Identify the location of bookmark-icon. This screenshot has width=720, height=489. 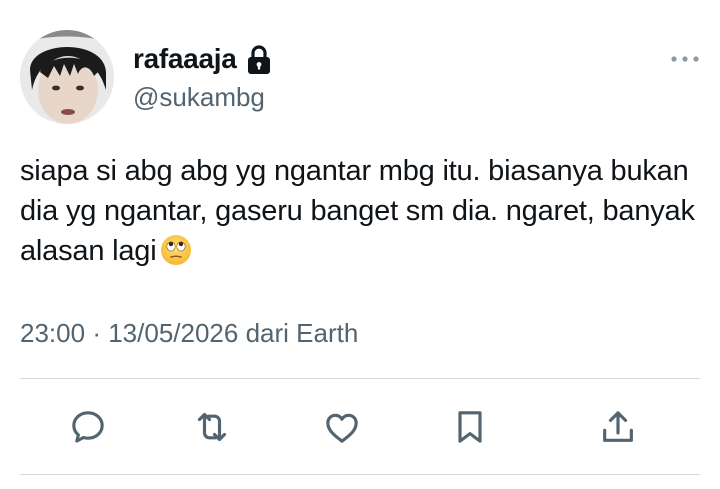
(470, 427).